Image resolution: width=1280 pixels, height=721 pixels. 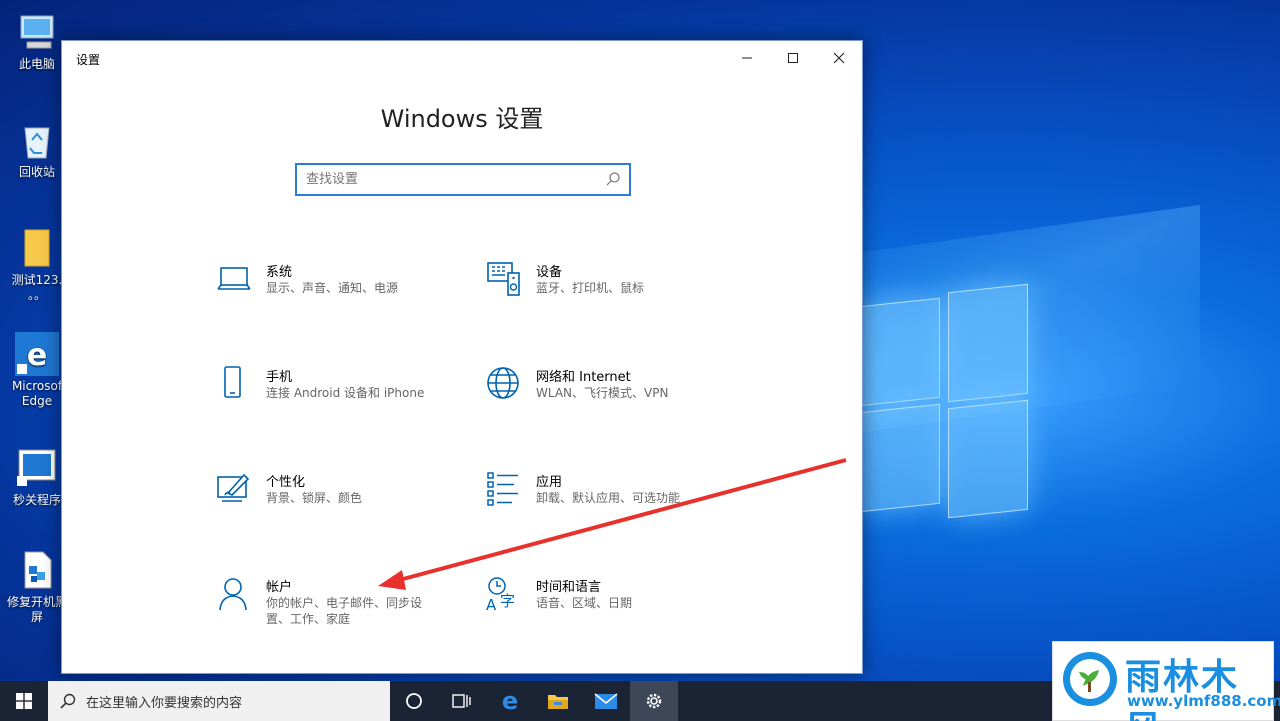 What do you see at coordinates (37, 32) in the screenshot?
I see `computer-icon` at bounding box center [37, 32].